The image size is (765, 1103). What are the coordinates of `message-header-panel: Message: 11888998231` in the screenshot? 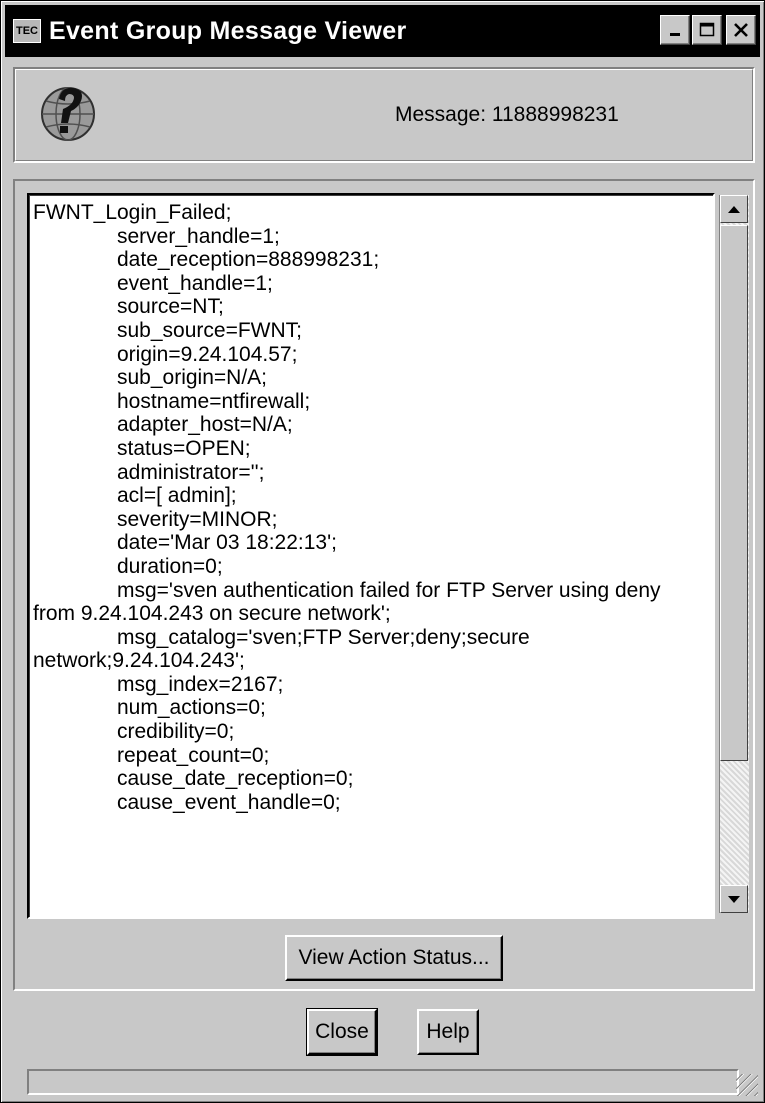 It's located at (384, 115).